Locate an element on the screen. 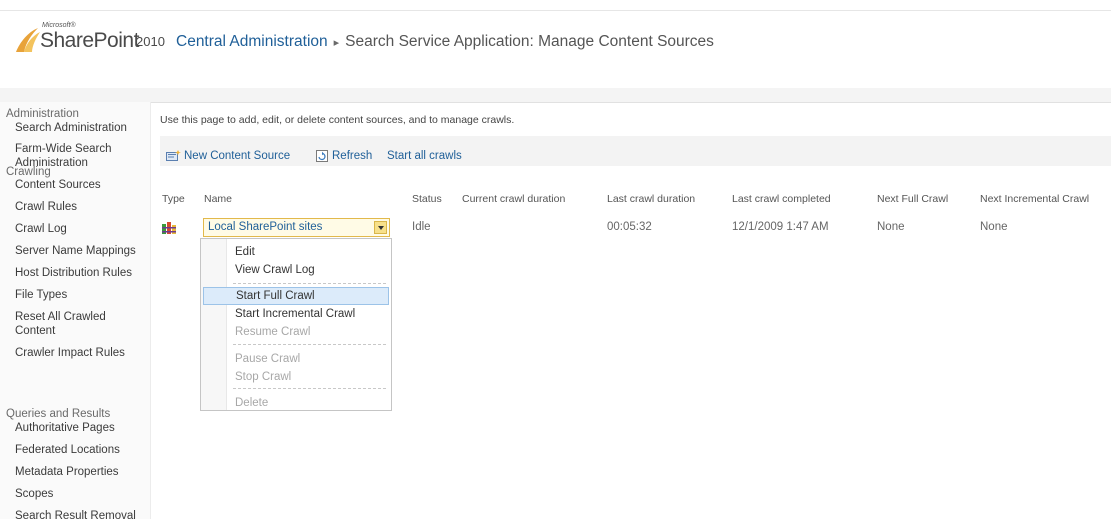 This screenshot has width=1111, height=523. product-name: SharePoint is located at coordinates (89, 40).